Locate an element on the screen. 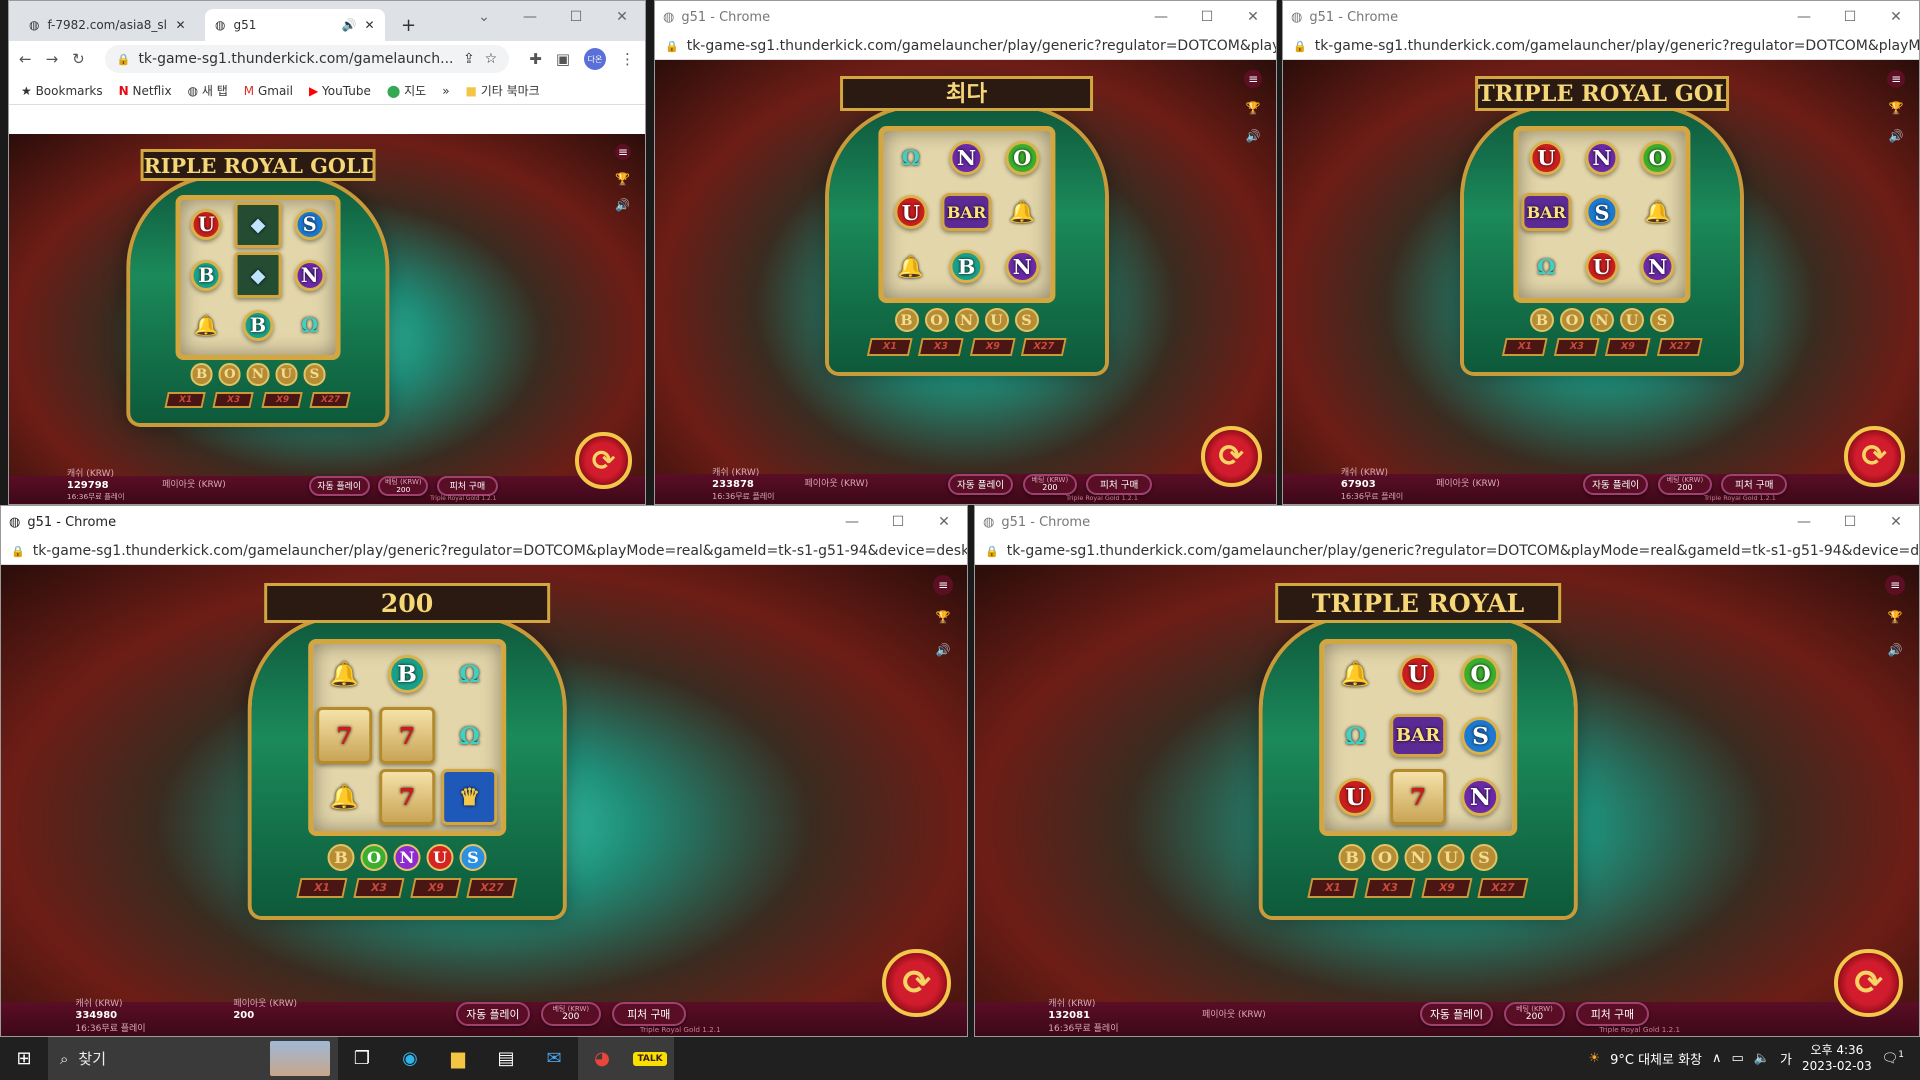 This screenshot has height=1080, width=1920. edge-icon: ◉ is located at coordinates (410, 1058).